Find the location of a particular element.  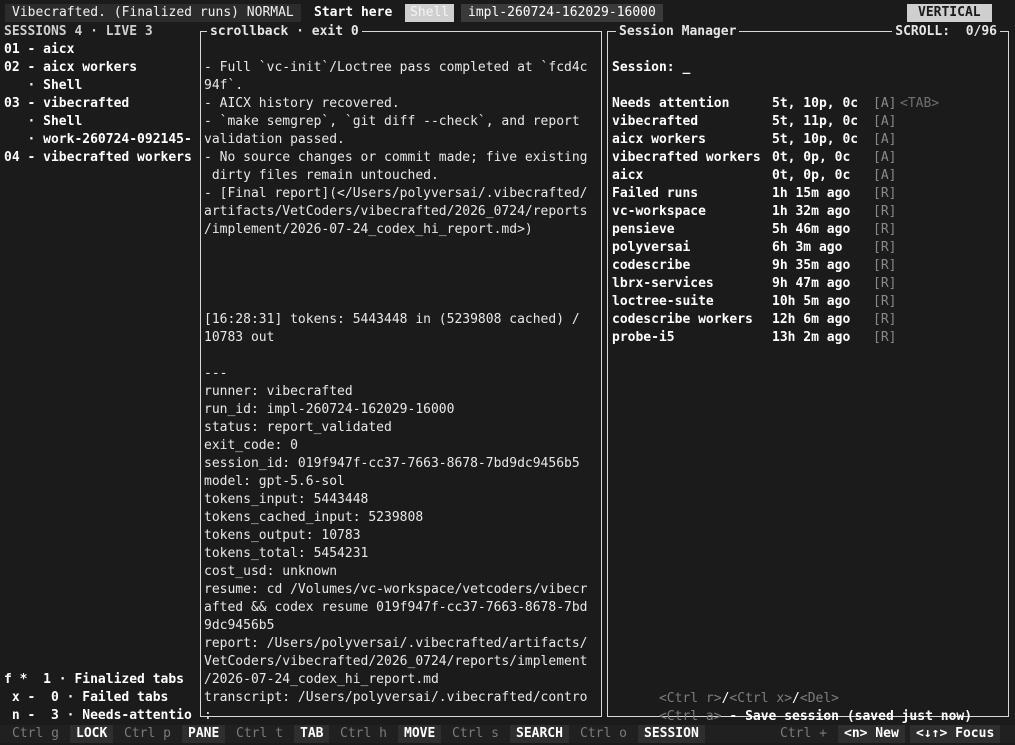

session-mode-button: SESSION is located at coordinates (671, 734).